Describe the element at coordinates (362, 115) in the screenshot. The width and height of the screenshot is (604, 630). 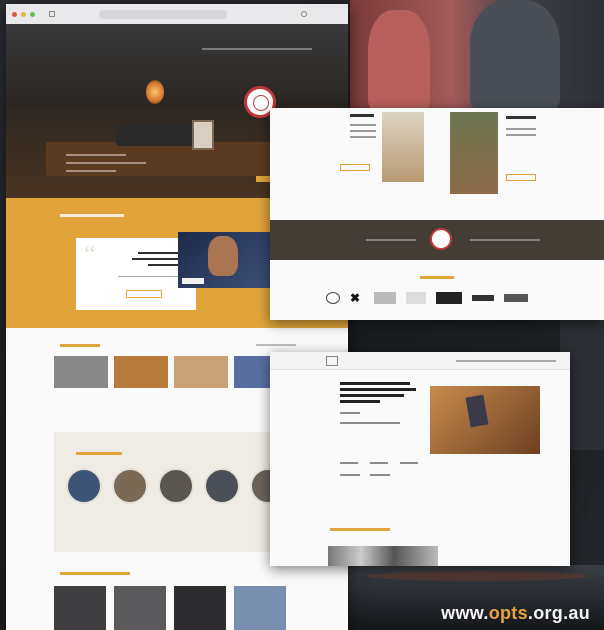
I see `about-heading` at that location.